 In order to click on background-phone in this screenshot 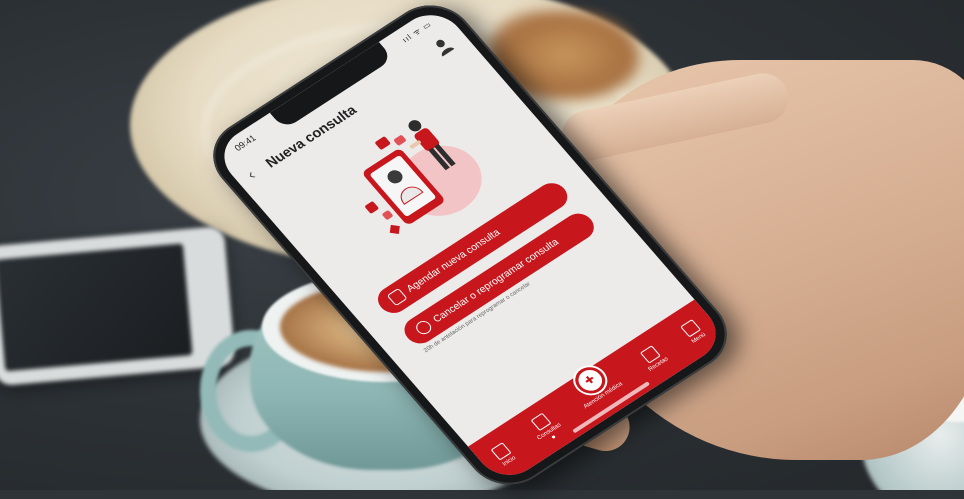, I will do `click(118, 306)`.